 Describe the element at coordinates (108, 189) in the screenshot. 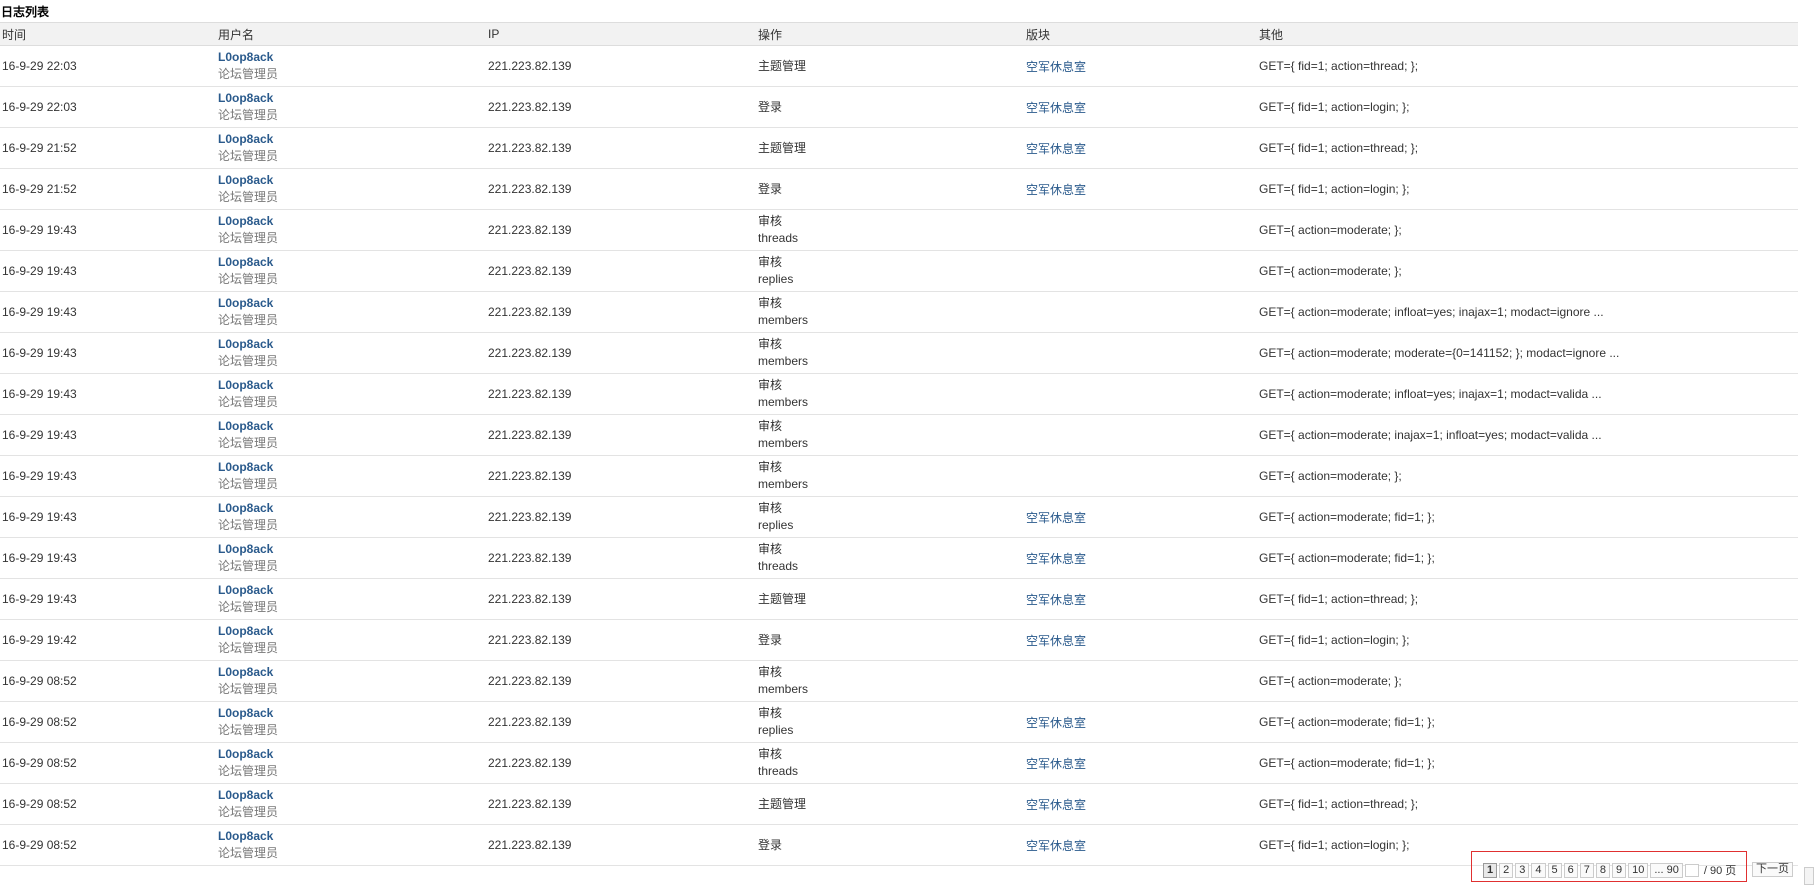

I see `cell-time: 16-9-29 21:52` at that location.